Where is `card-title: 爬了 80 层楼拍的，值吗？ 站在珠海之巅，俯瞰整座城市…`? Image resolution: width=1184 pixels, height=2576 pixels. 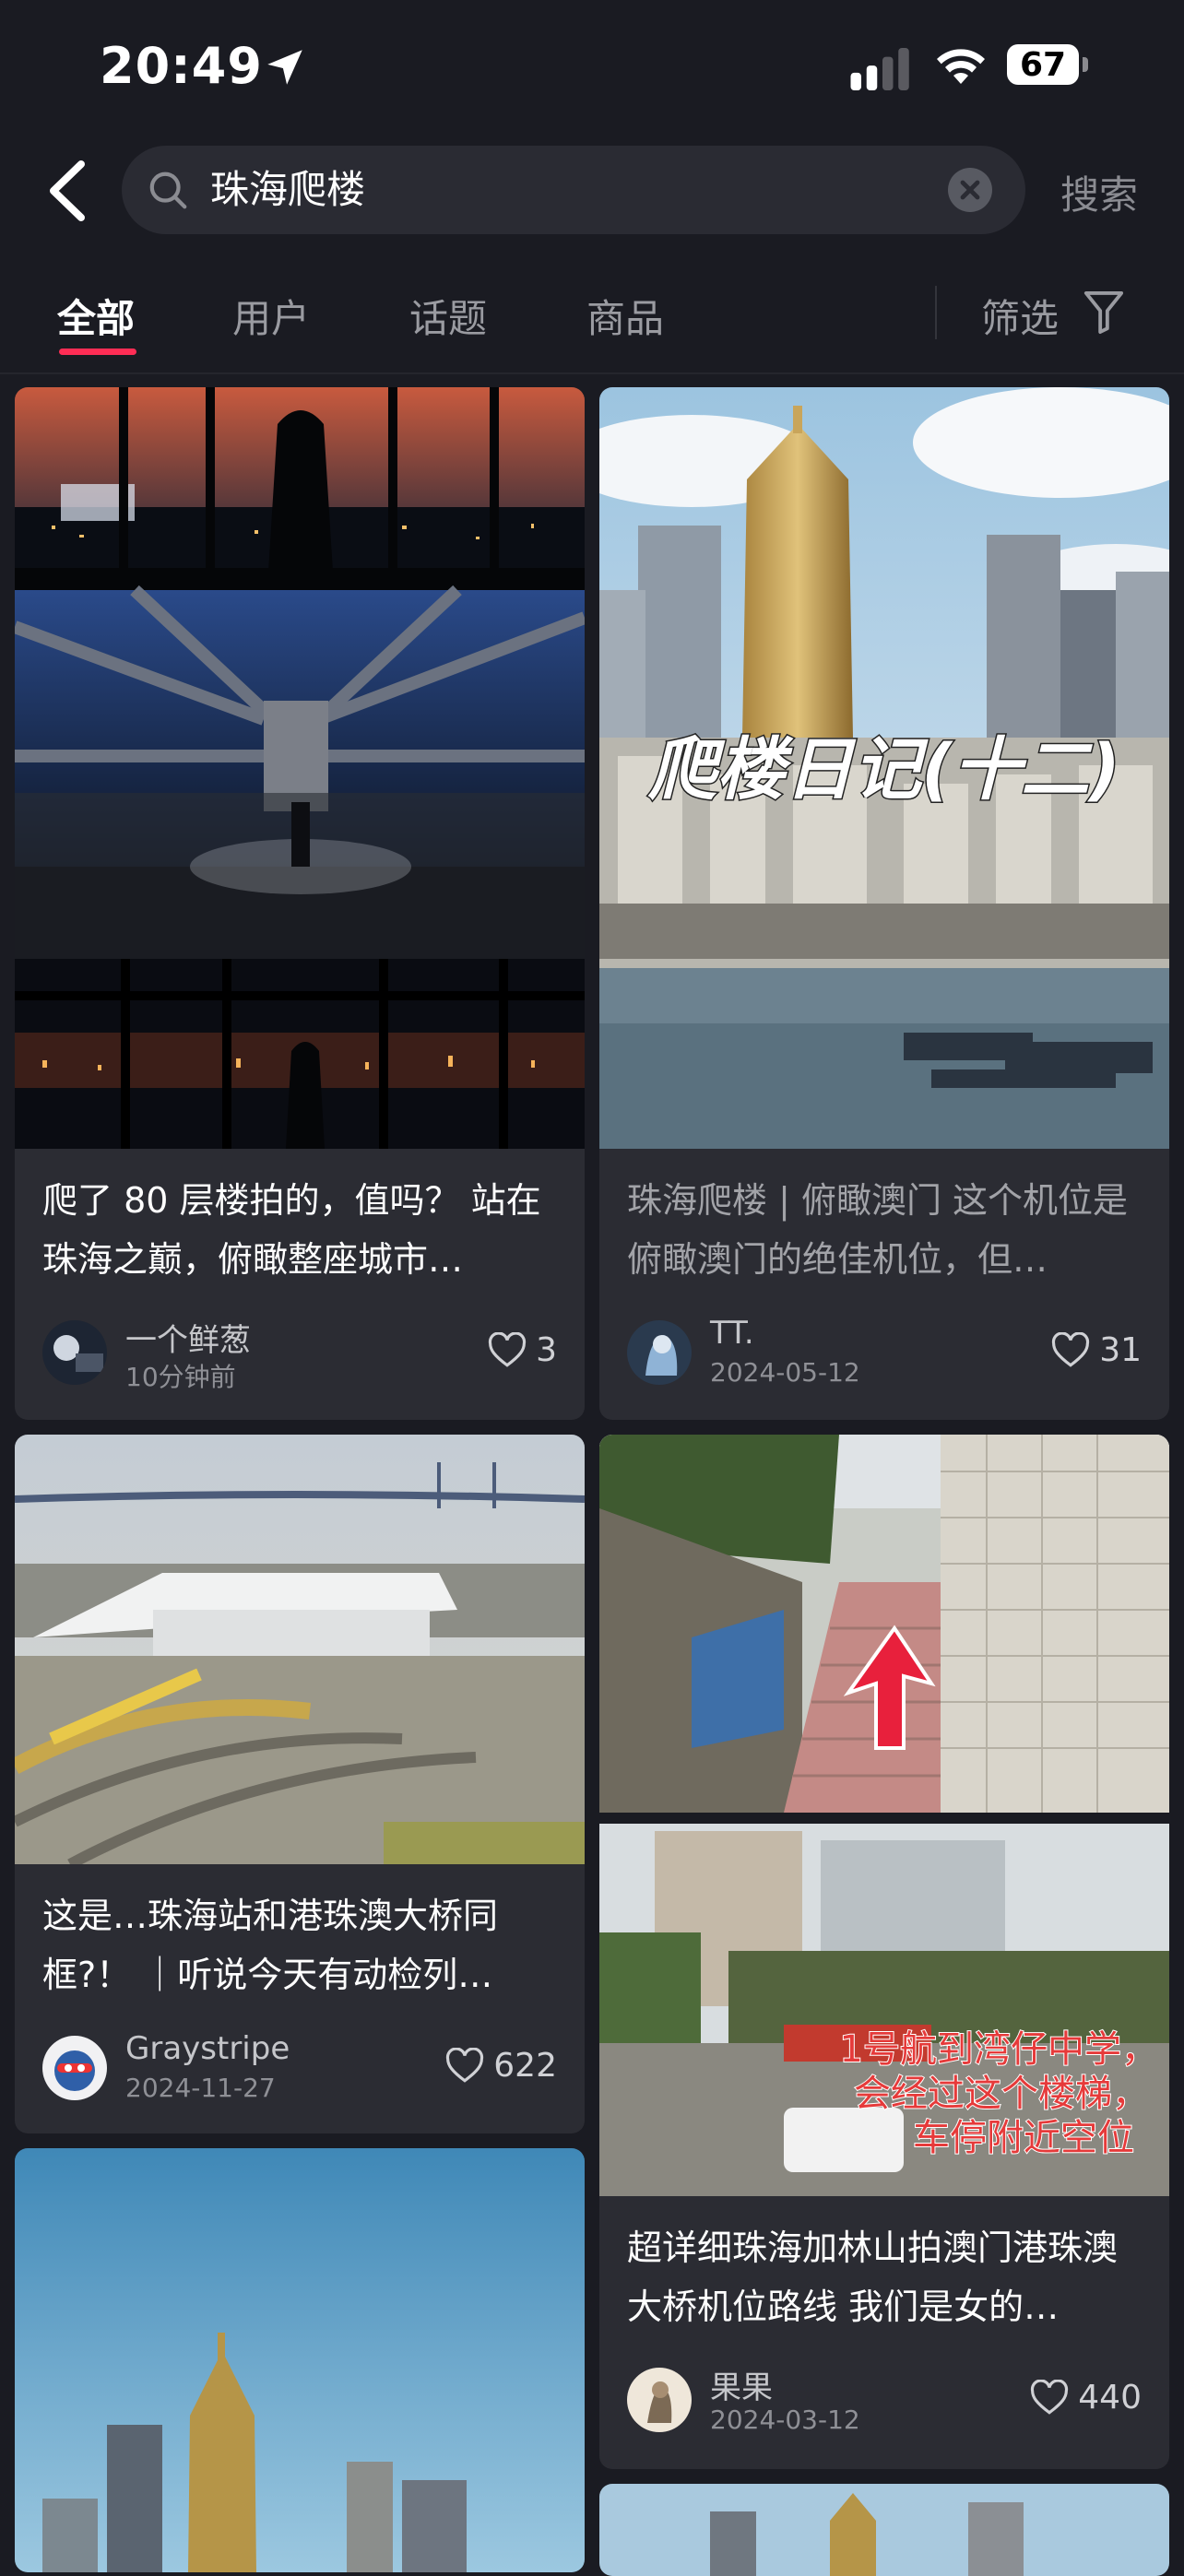
card-title: 爬了 80 层楼拍的，值吗？ 站在珠海之巅，俯瞰整座城市… is located at coordinates (291, 1230).